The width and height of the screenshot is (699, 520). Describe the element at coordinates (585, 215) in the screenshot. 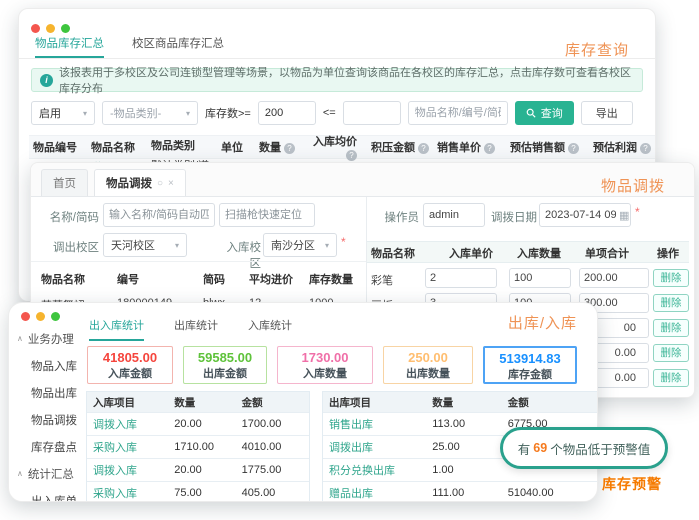

I see `transfer-date-input` at that location.